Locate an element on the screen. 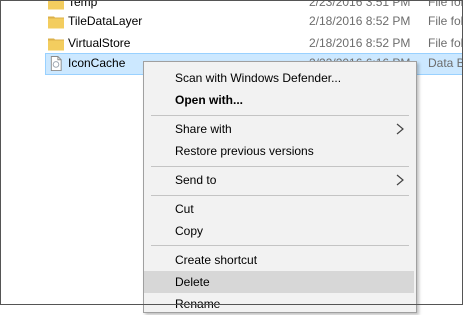 This screenshot has height=315, width=463. menu-item-copy: Copy is located at coordinates (279, 231).